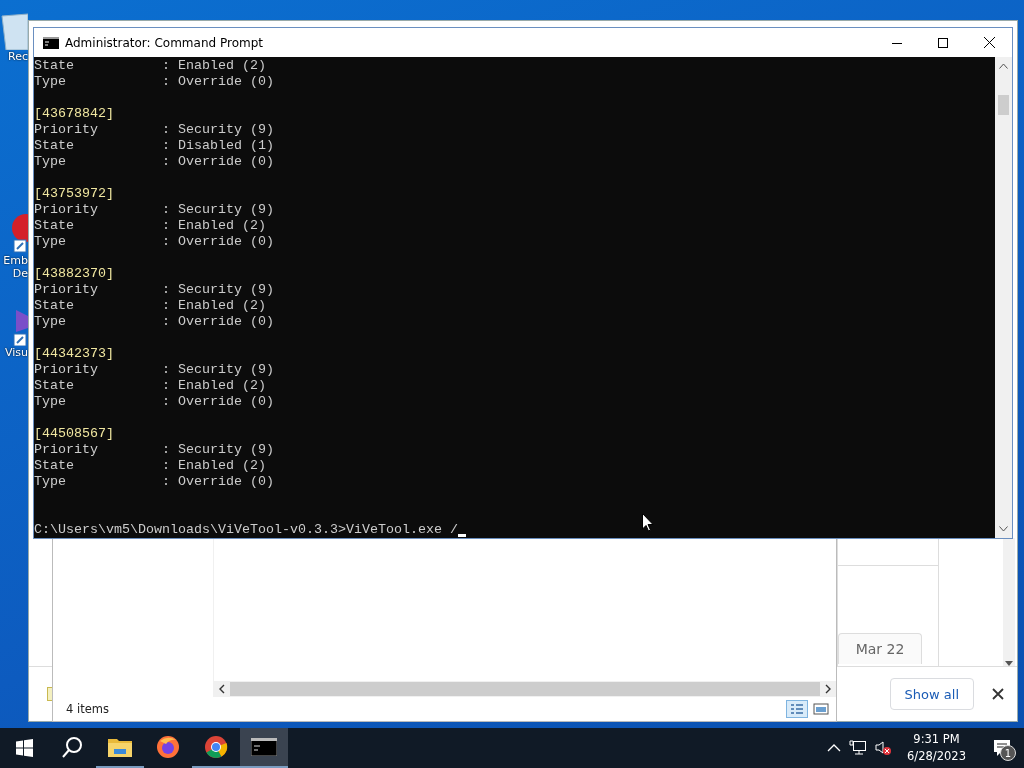  I want to click on preview-view-icon, so click(821, 709).